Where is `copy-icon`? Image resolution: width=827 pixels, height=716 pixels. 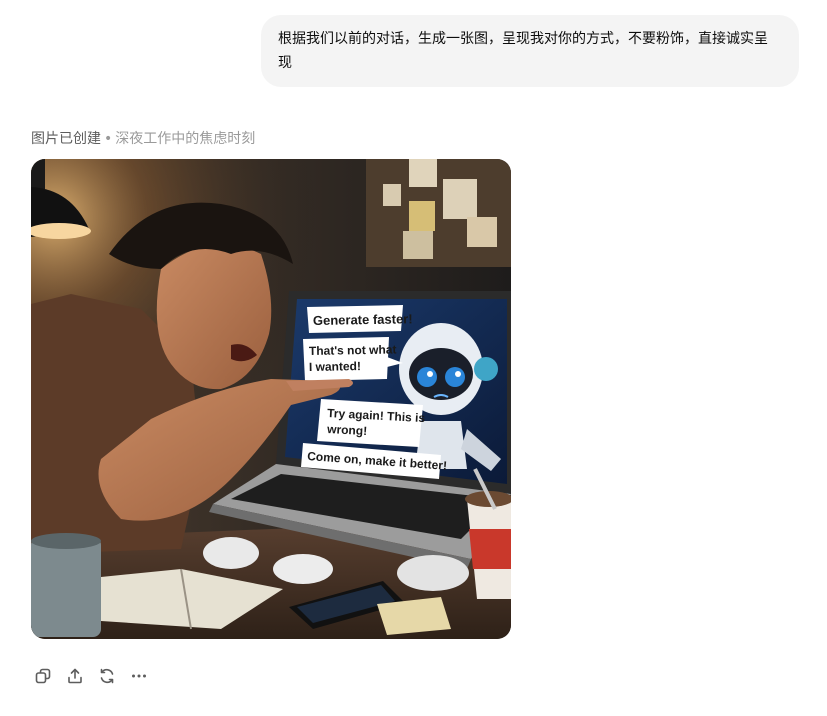 copy-icon is located at coordinates (43, 676).